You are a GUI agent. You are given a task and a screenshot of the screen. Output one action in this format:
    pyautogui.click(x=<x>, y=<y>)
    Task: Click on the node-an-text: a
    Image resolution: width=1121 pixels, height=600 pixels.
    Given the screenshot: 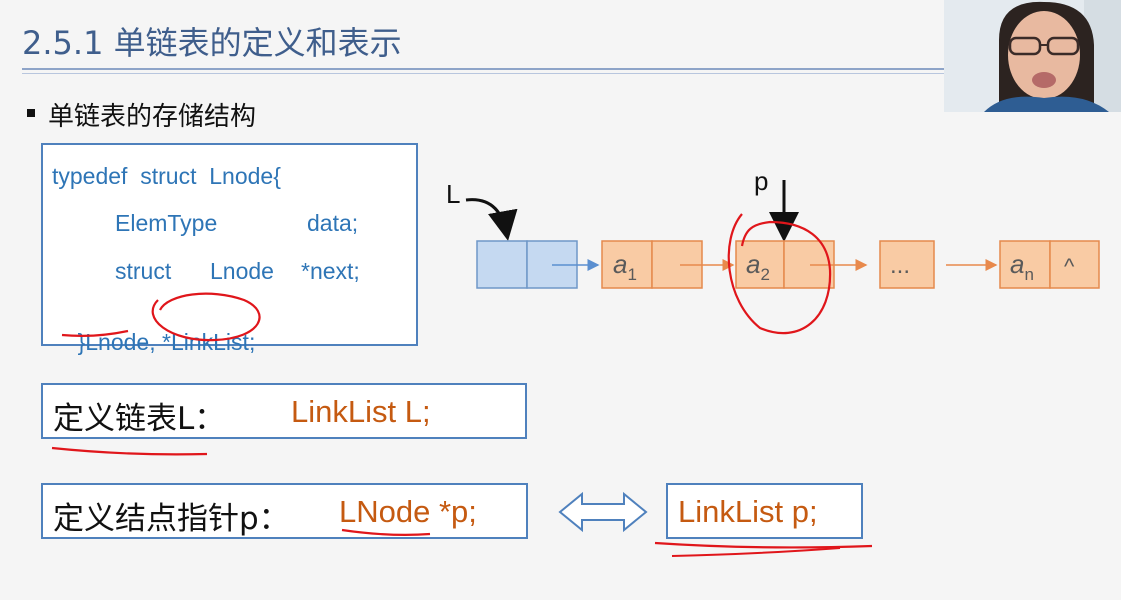 What is the action you would take?
    pyautogui.click(x=1017, y=264)
    